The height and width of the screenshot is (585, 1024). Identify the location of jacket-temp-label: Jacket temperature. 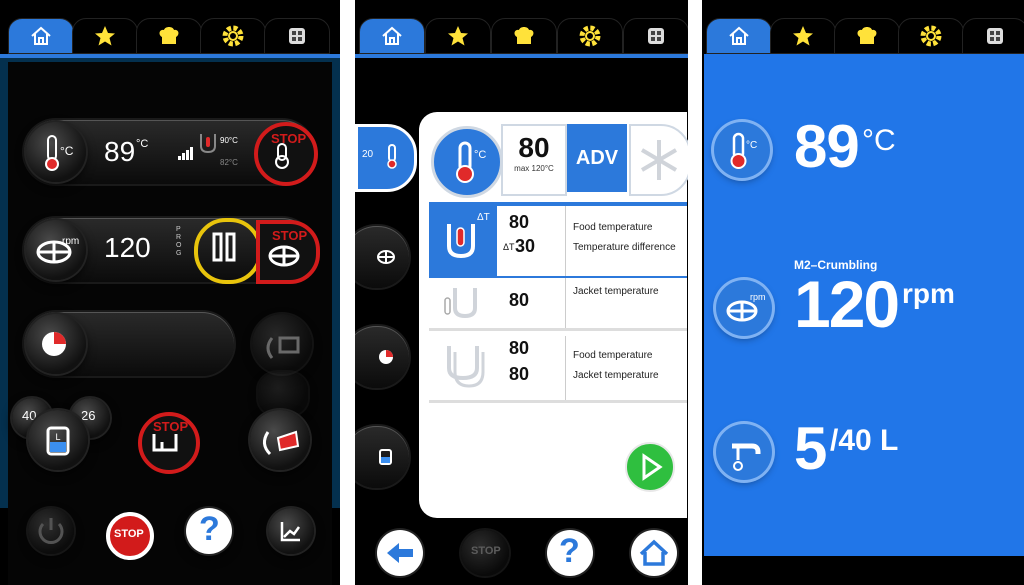
(616, 291).